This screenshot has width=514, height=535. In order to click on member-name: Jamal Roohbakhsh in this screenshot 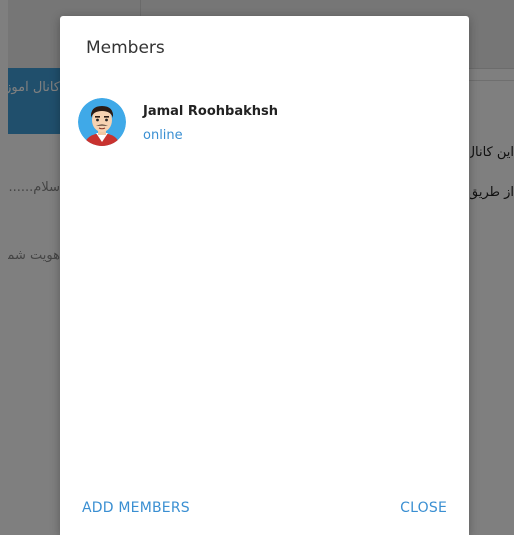, I will do `click(211, 111)`.